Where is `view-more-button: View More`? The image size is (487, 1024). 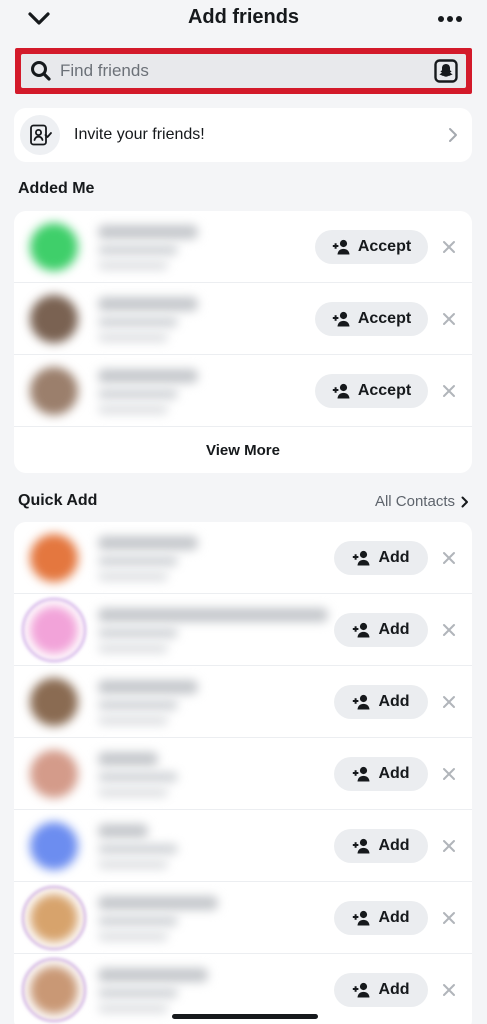 view-more-button: View More is located at coordinates (243, 450).